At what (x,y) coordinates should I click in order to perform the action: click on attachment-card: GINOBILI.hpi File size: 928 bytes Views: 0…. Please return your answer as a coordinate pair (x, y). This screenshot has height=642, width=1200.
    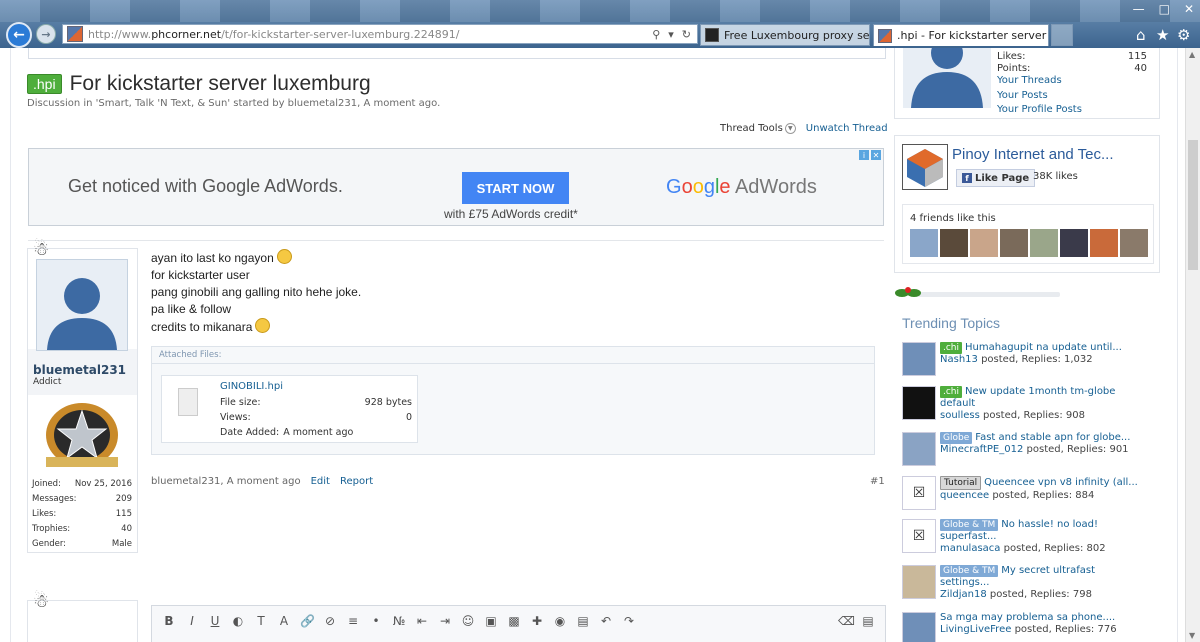
    Looking at the image, I should click on (289, 409).